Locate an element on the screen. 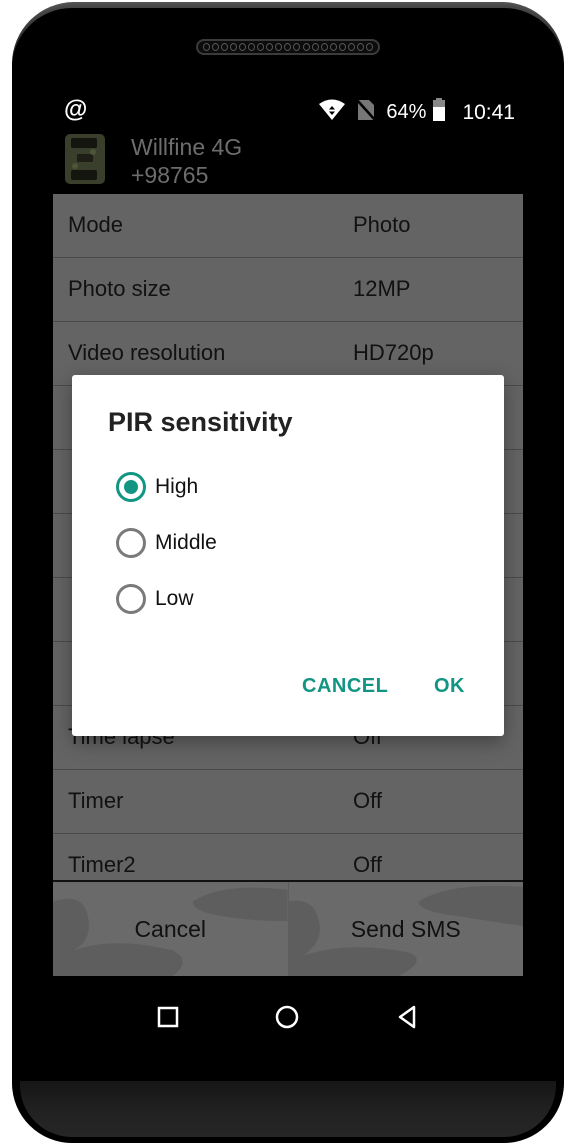 The width and height of the screenshot is (575, 1145). send-sms-button: Send SMS is located at coordinates (405, 929).